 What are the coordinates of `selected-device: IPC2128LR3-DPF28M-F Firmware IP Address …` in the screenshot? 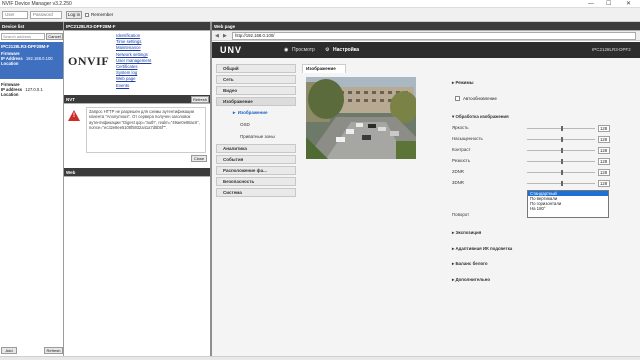 It's located at (31, 60).